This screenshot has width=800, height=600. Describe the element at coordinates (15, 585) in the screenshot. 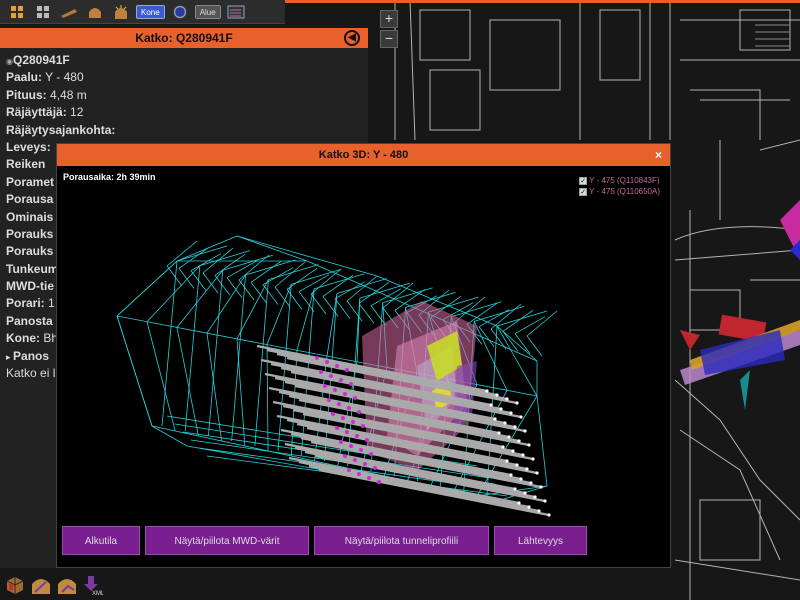

I see `3d-box-icon` at that location.